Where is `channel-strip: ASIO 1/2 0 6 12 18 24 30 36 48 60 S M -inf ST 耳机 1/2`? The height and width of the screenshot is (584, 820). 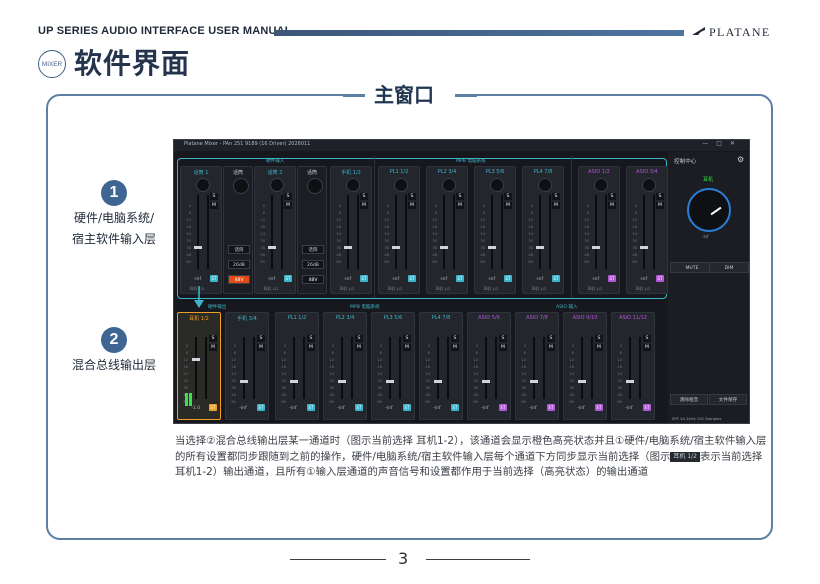 channel-strip: ASIO 1/2 0 6 12 18 24 30 36 48 60 S M -inf ST 耳机 1/2 is located at coordinates (599, 230).